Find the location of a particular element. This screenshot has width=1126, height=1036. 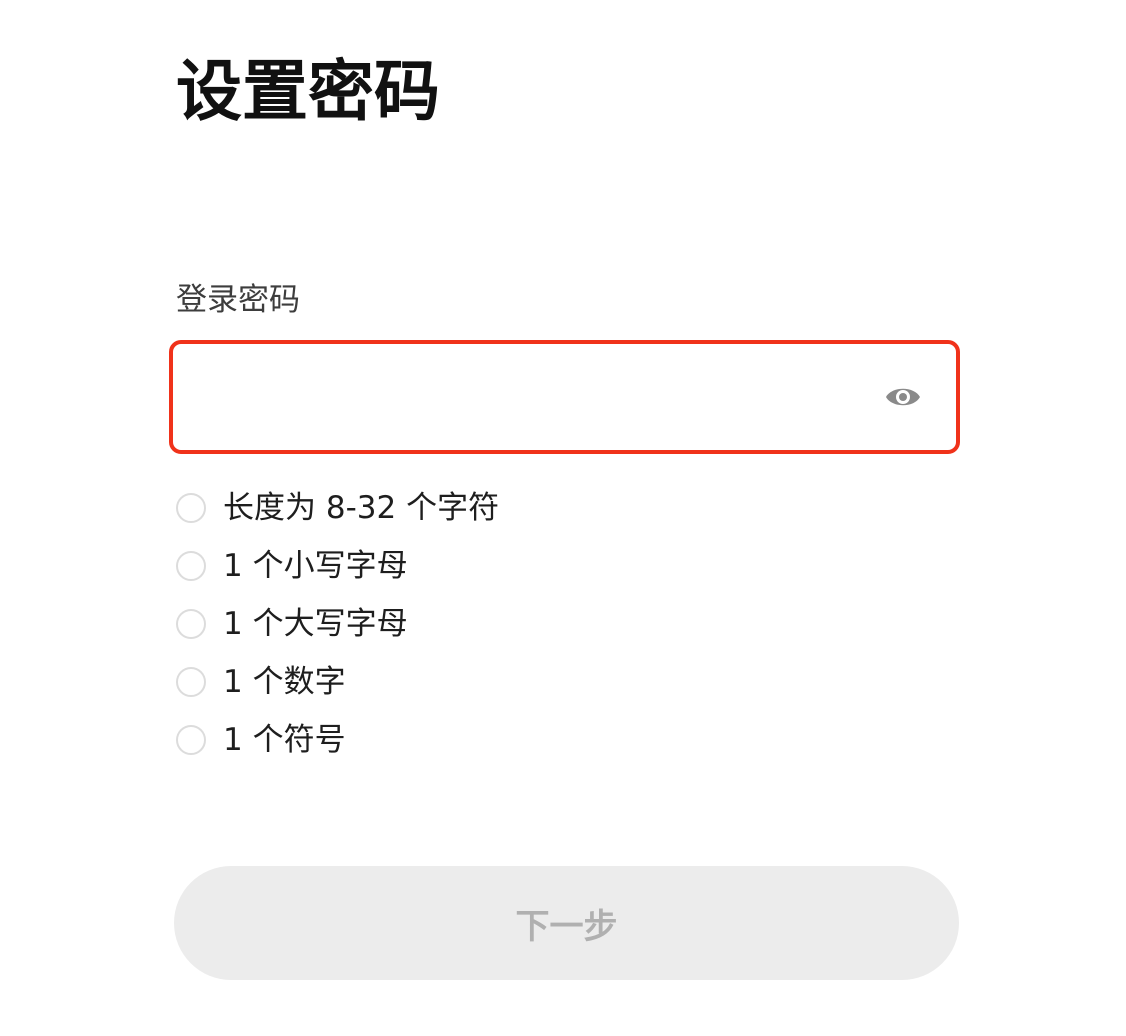

next-step-button: 下一步 is located at coordinates (566, 923).